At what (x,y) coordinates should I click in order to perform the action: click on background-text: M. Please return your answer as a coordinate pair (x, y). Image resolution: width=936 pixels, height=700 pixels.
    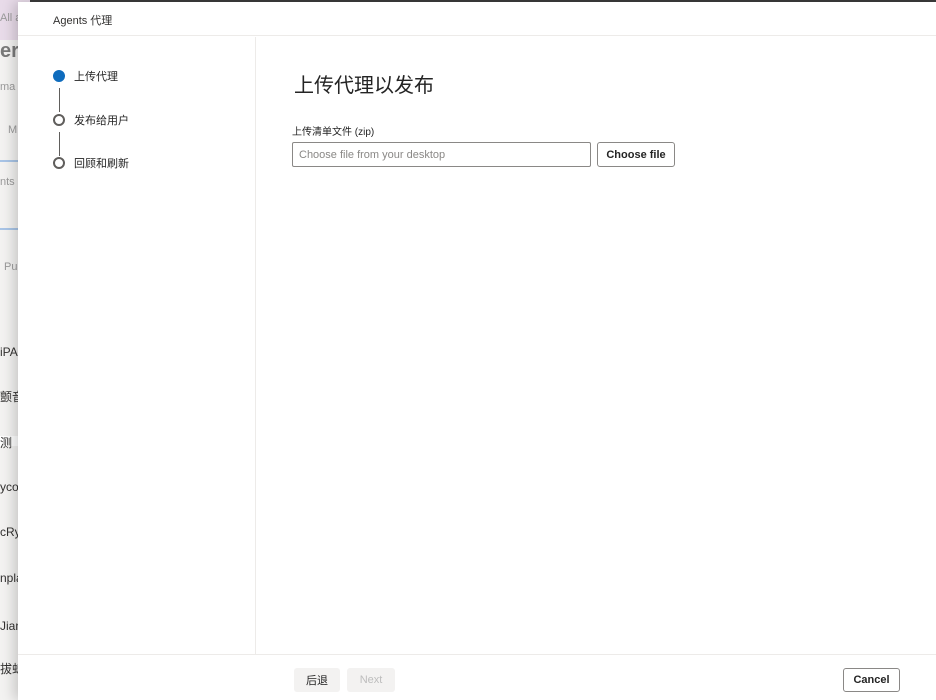
    Looking at the image, I should click on (13, 130).